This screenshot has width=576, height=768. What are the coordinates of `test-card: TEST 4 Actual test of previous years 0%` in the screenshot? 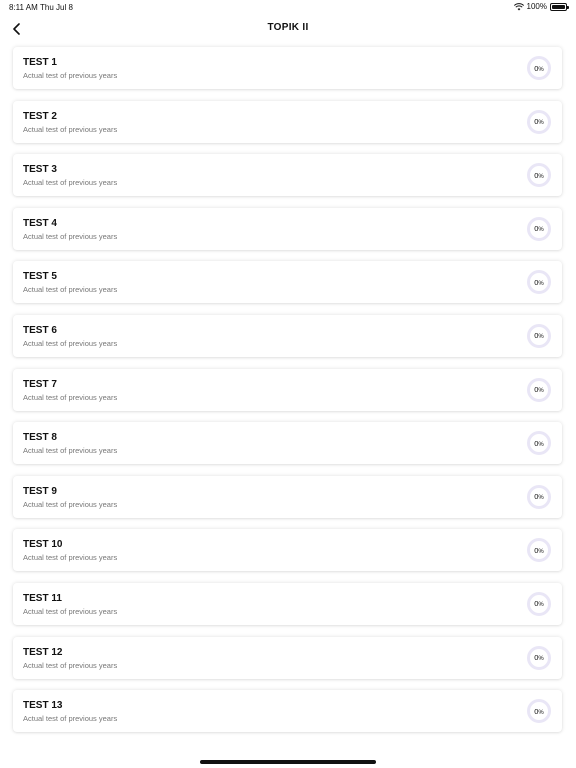 It's located at (287, 228).